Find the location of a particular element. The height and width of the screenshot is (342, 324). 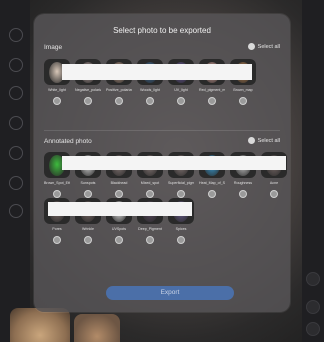

photo-label: Spices is located at coordinates (181, 229).